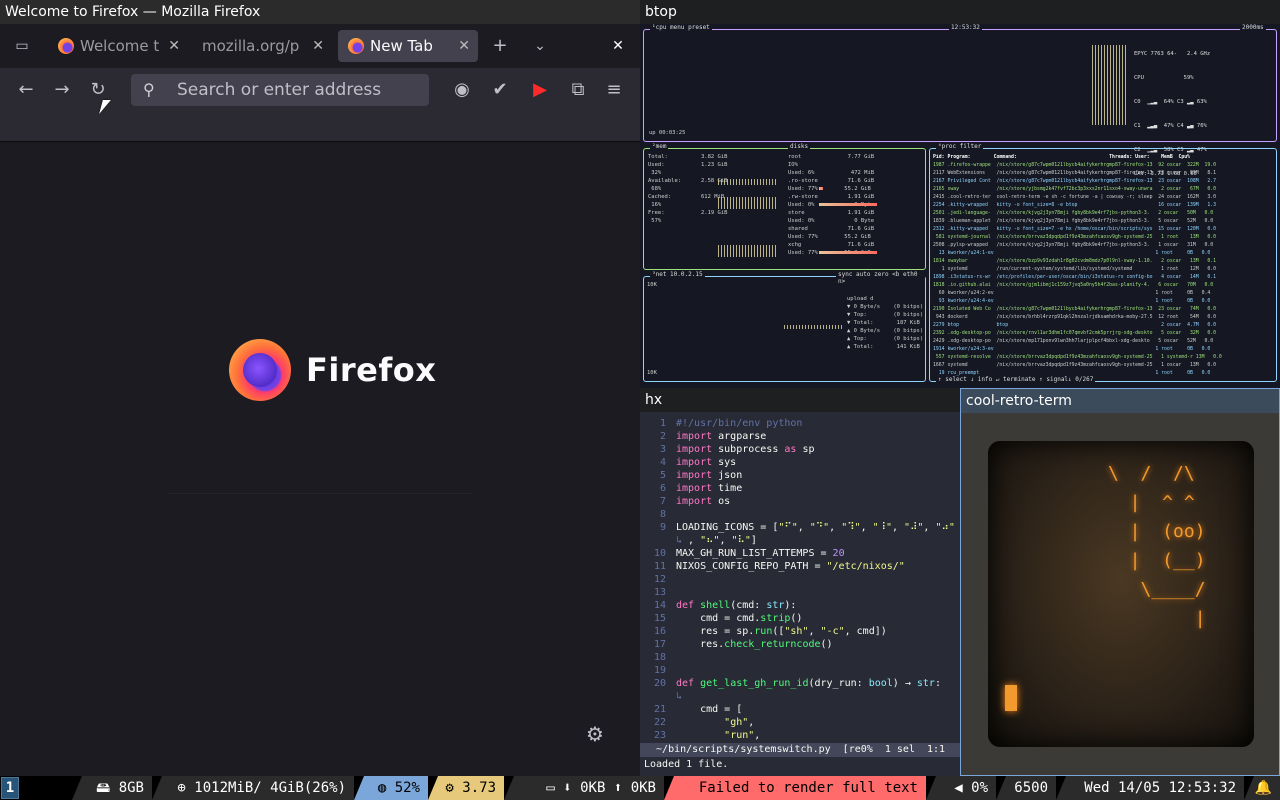 The height and width of the screenshot is (800, 1280). Describe the element at coordinates (800, 696) in the screenshot. I see `code-line: ↳` at that location.